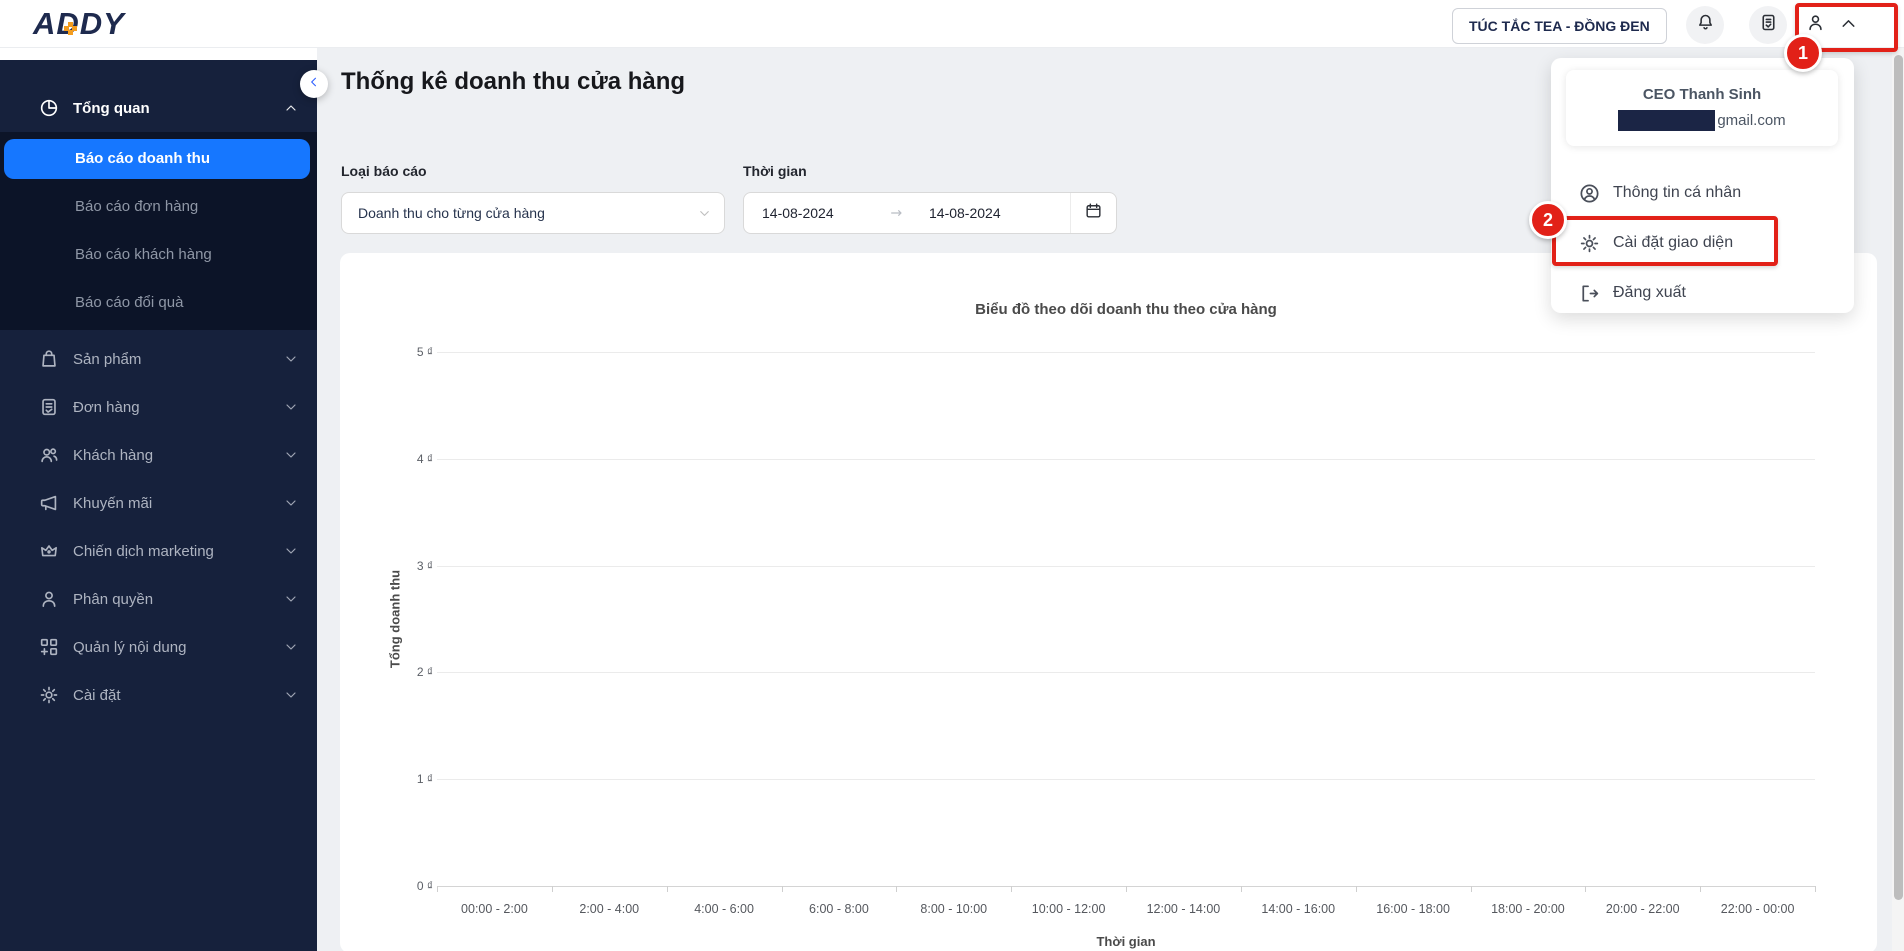 The width and height of the screenshot is (1904, 951). What do you see at coordinates (49, 647) in the screenshot?
I see `grid-icon` at bounding box center [49, 647].